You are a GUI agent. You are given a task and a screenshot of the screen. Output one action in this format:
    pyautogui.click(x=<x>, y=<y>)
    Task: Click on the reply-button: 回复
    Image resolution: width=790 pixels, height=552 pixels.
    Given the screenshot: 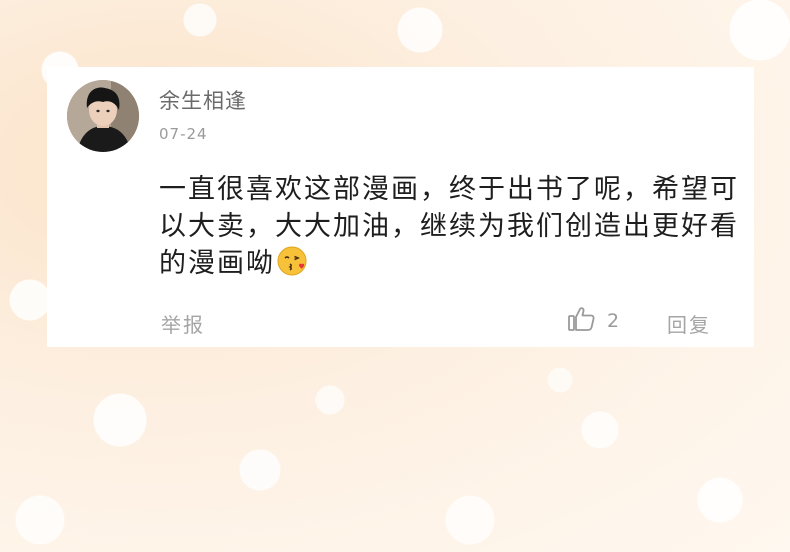 What is the action you would take?
    pyautogui.click(x=689, y=323)
    